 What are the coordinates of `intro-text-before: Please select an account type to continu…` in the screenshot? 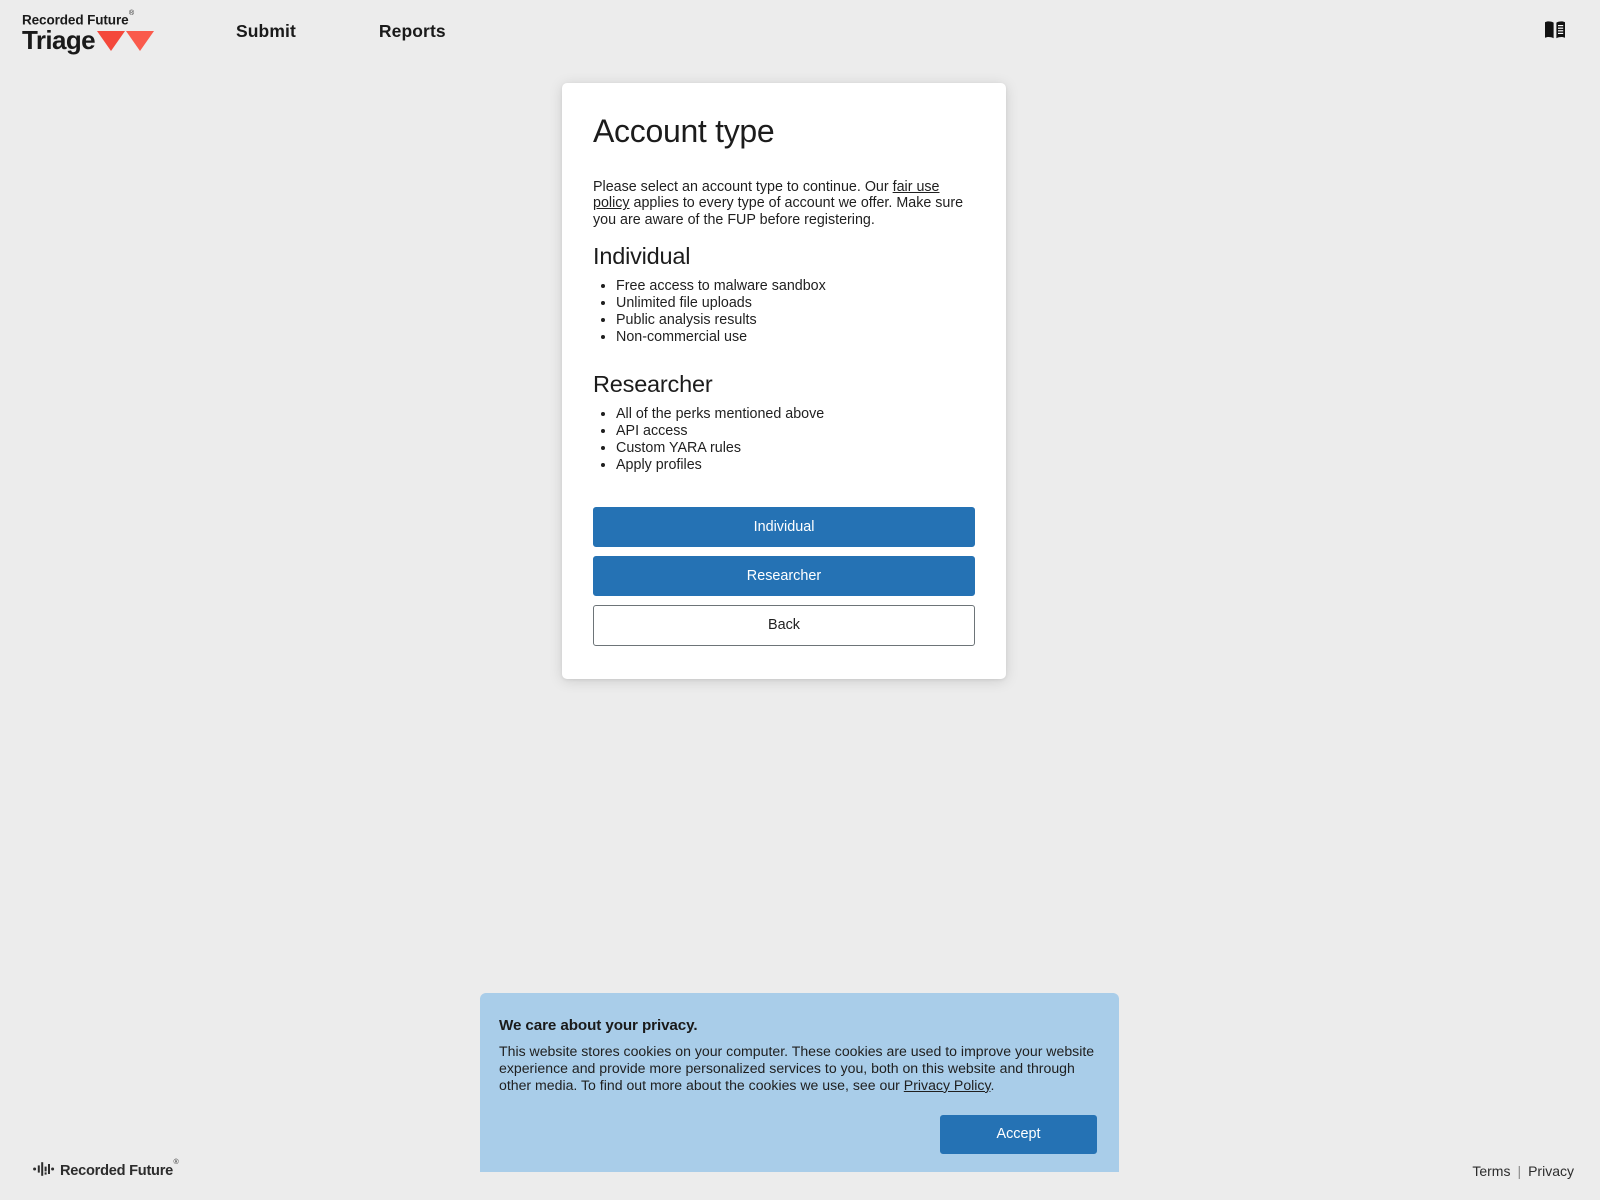 It's located at (743, 186).